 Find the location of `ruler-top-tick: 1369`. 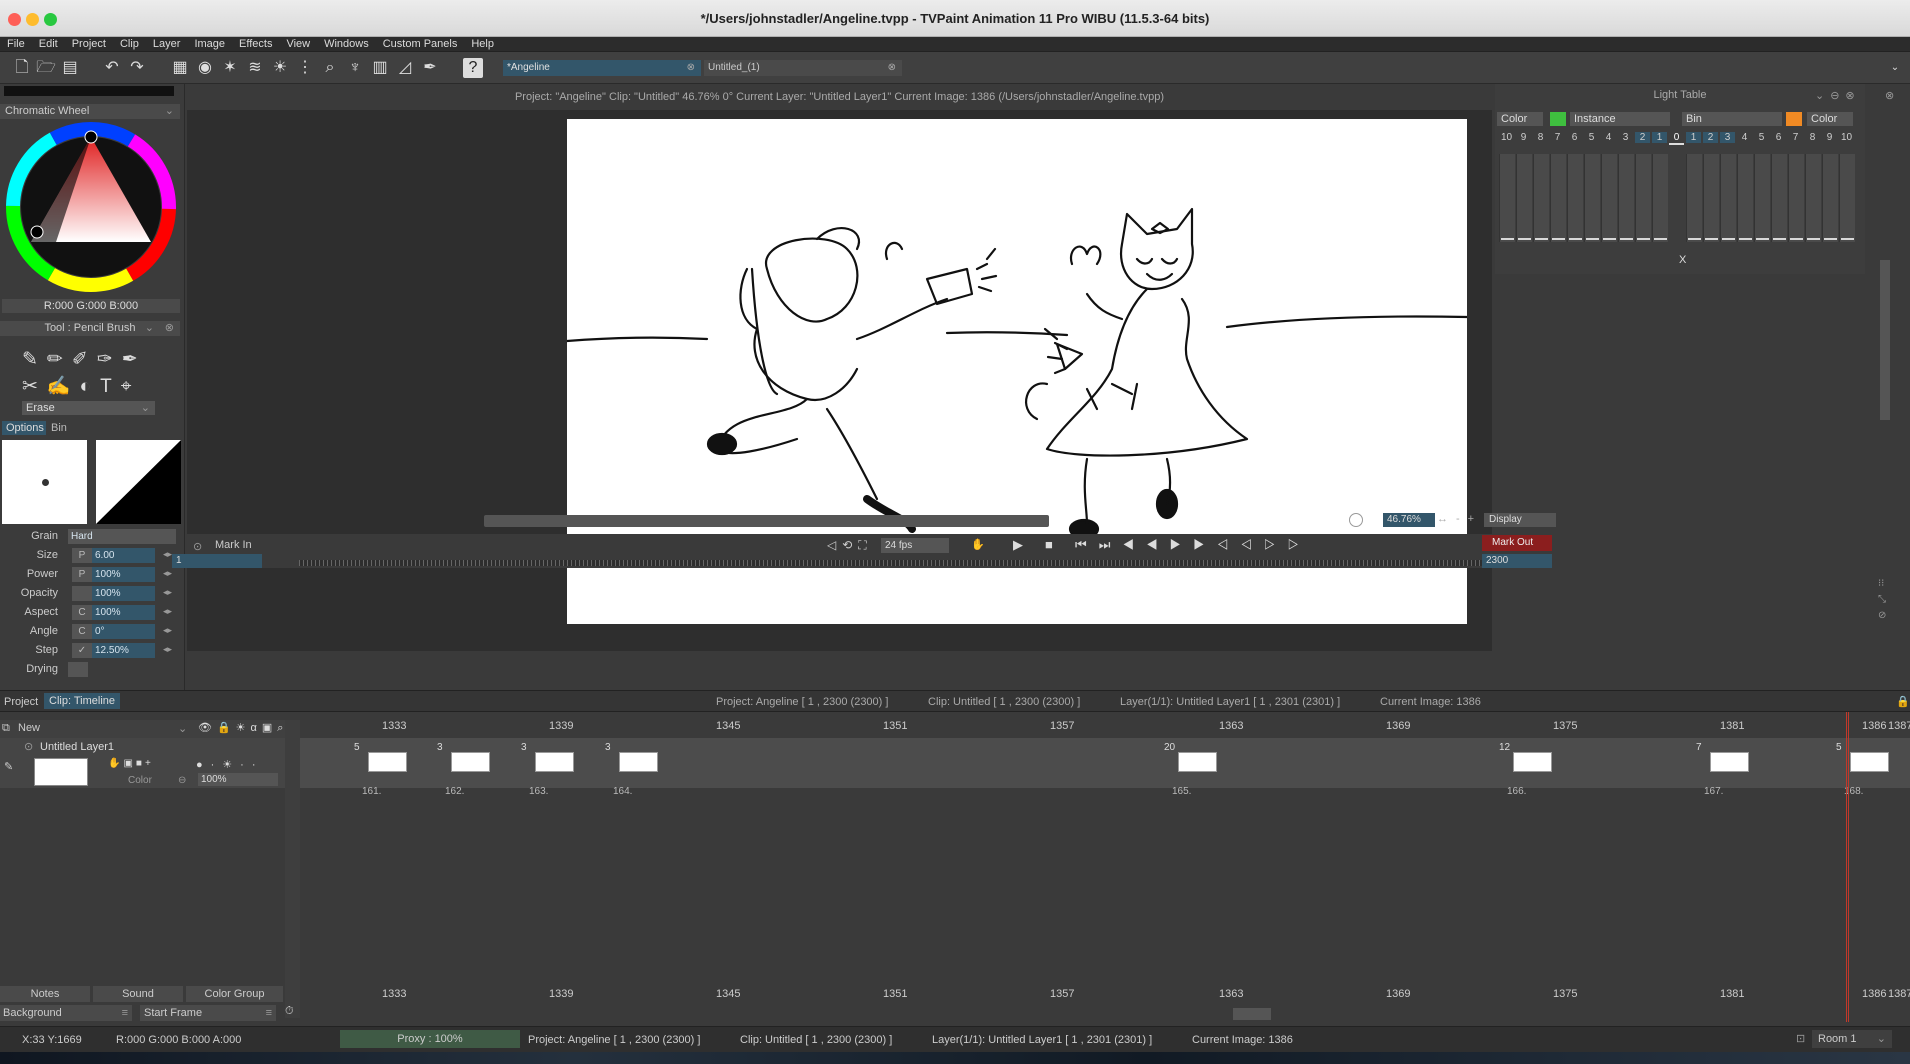

ruler-top-tick: 1369 is located at coordinates (1398, 726).